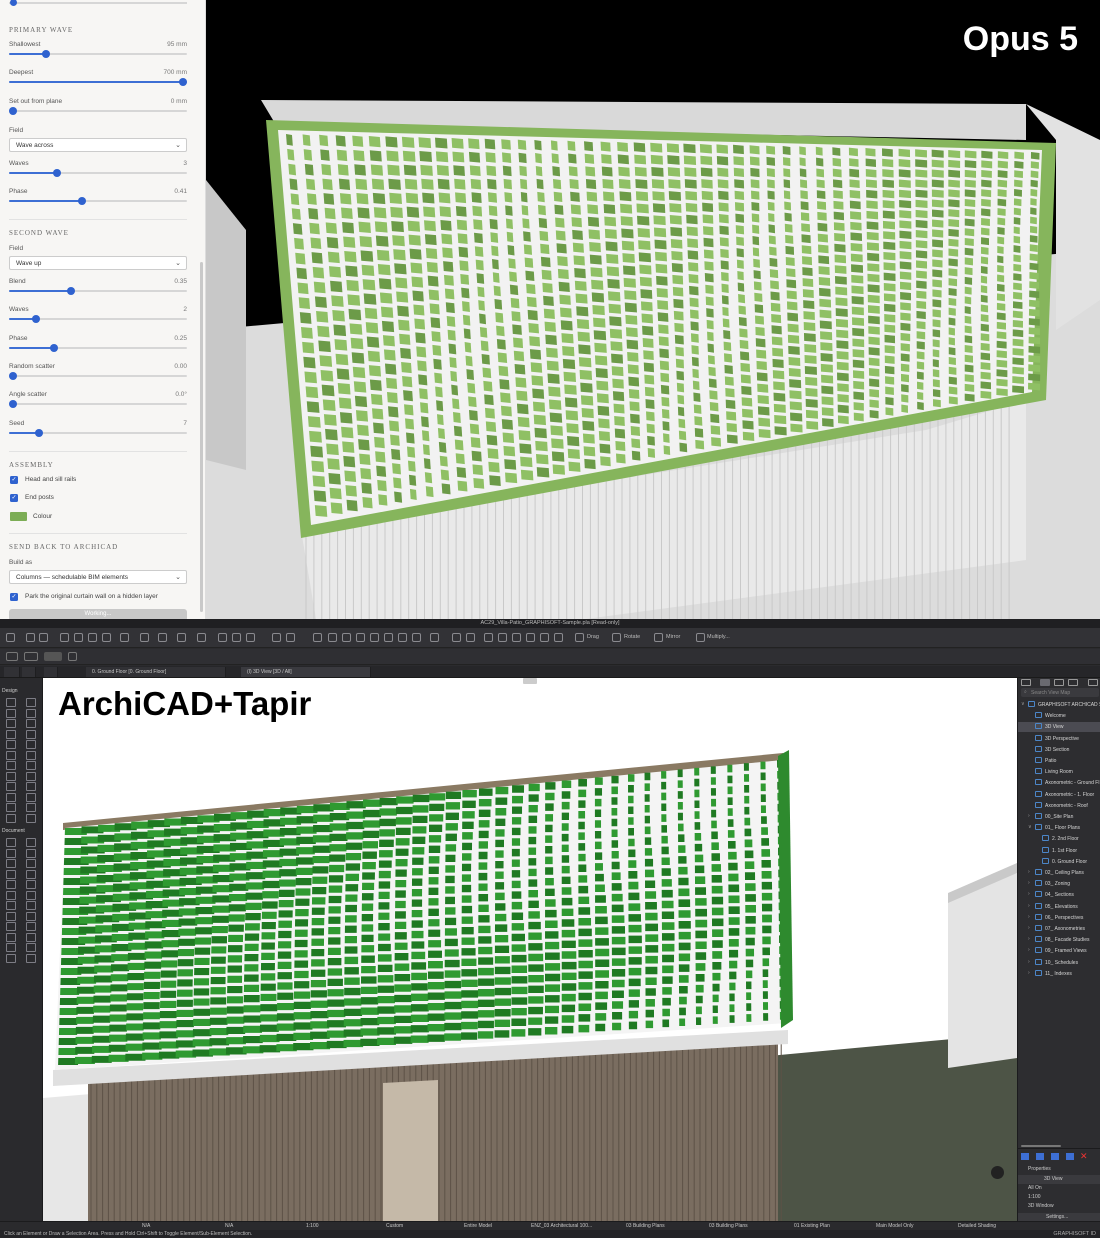 This screenshot has width=1100, height=1238. What do you see at coordinates (181, 637) in the screenshot?
I see `grid-icon` at bounding box center [181, 637].